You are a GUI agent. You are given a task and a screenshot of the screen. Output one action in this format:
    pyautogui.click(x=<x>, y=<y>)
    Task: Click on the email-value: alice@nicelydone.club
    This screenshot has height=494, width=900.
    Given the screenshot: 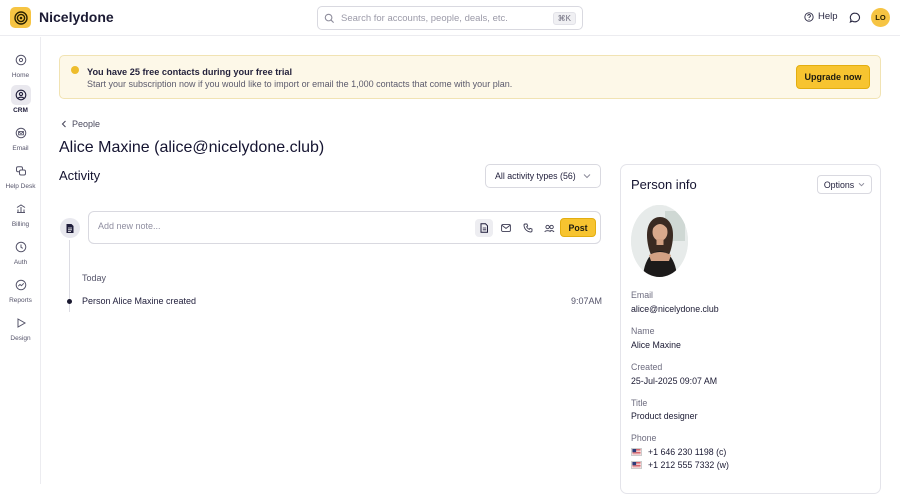 What is the action you would take?
    pyautogui.click(x=675, y=309)
    